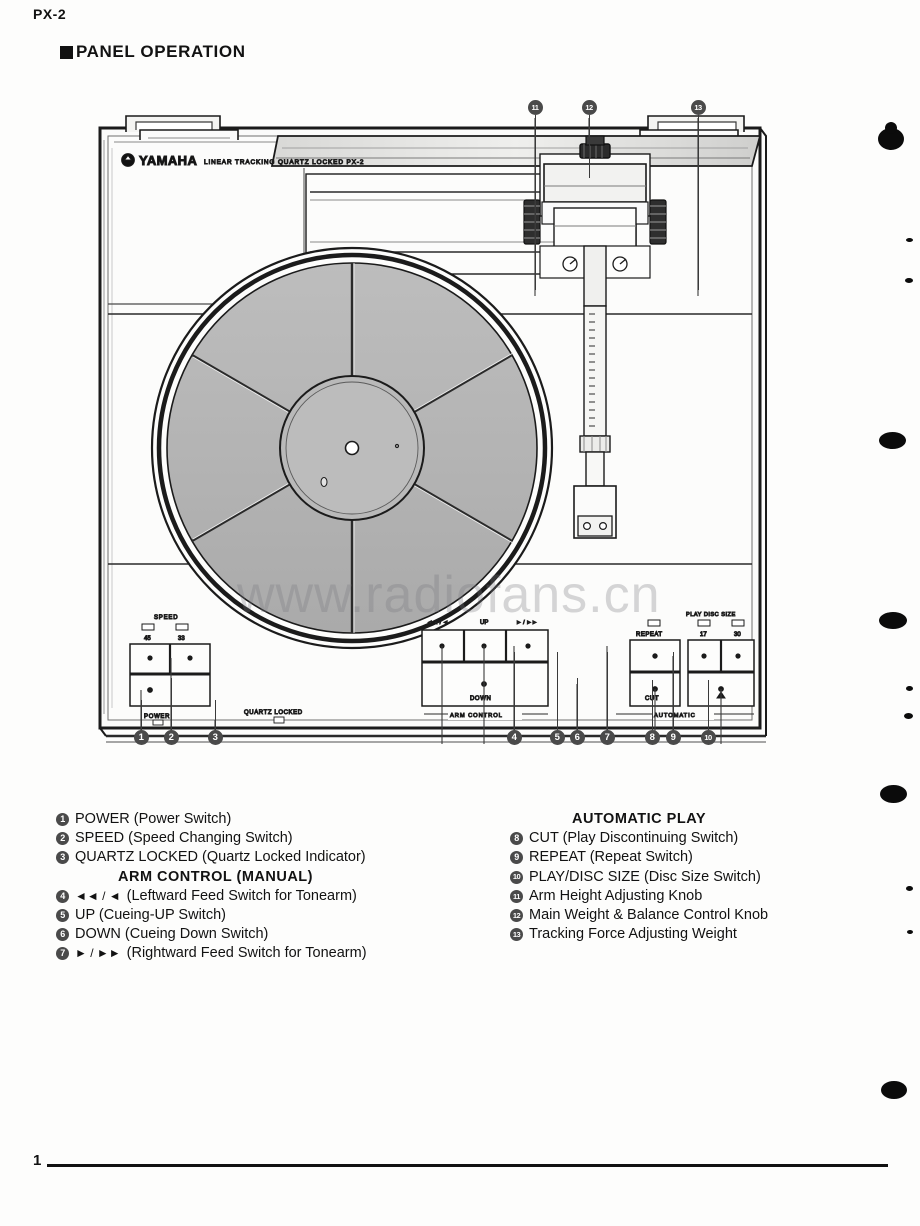 This screenshot has width=920, height=1226. Describe the element at coordinates (645, 876) in the screenshot. I see `legend-item-label: PLAY/DISC SIZE (Disc Size Switch)` at that location.